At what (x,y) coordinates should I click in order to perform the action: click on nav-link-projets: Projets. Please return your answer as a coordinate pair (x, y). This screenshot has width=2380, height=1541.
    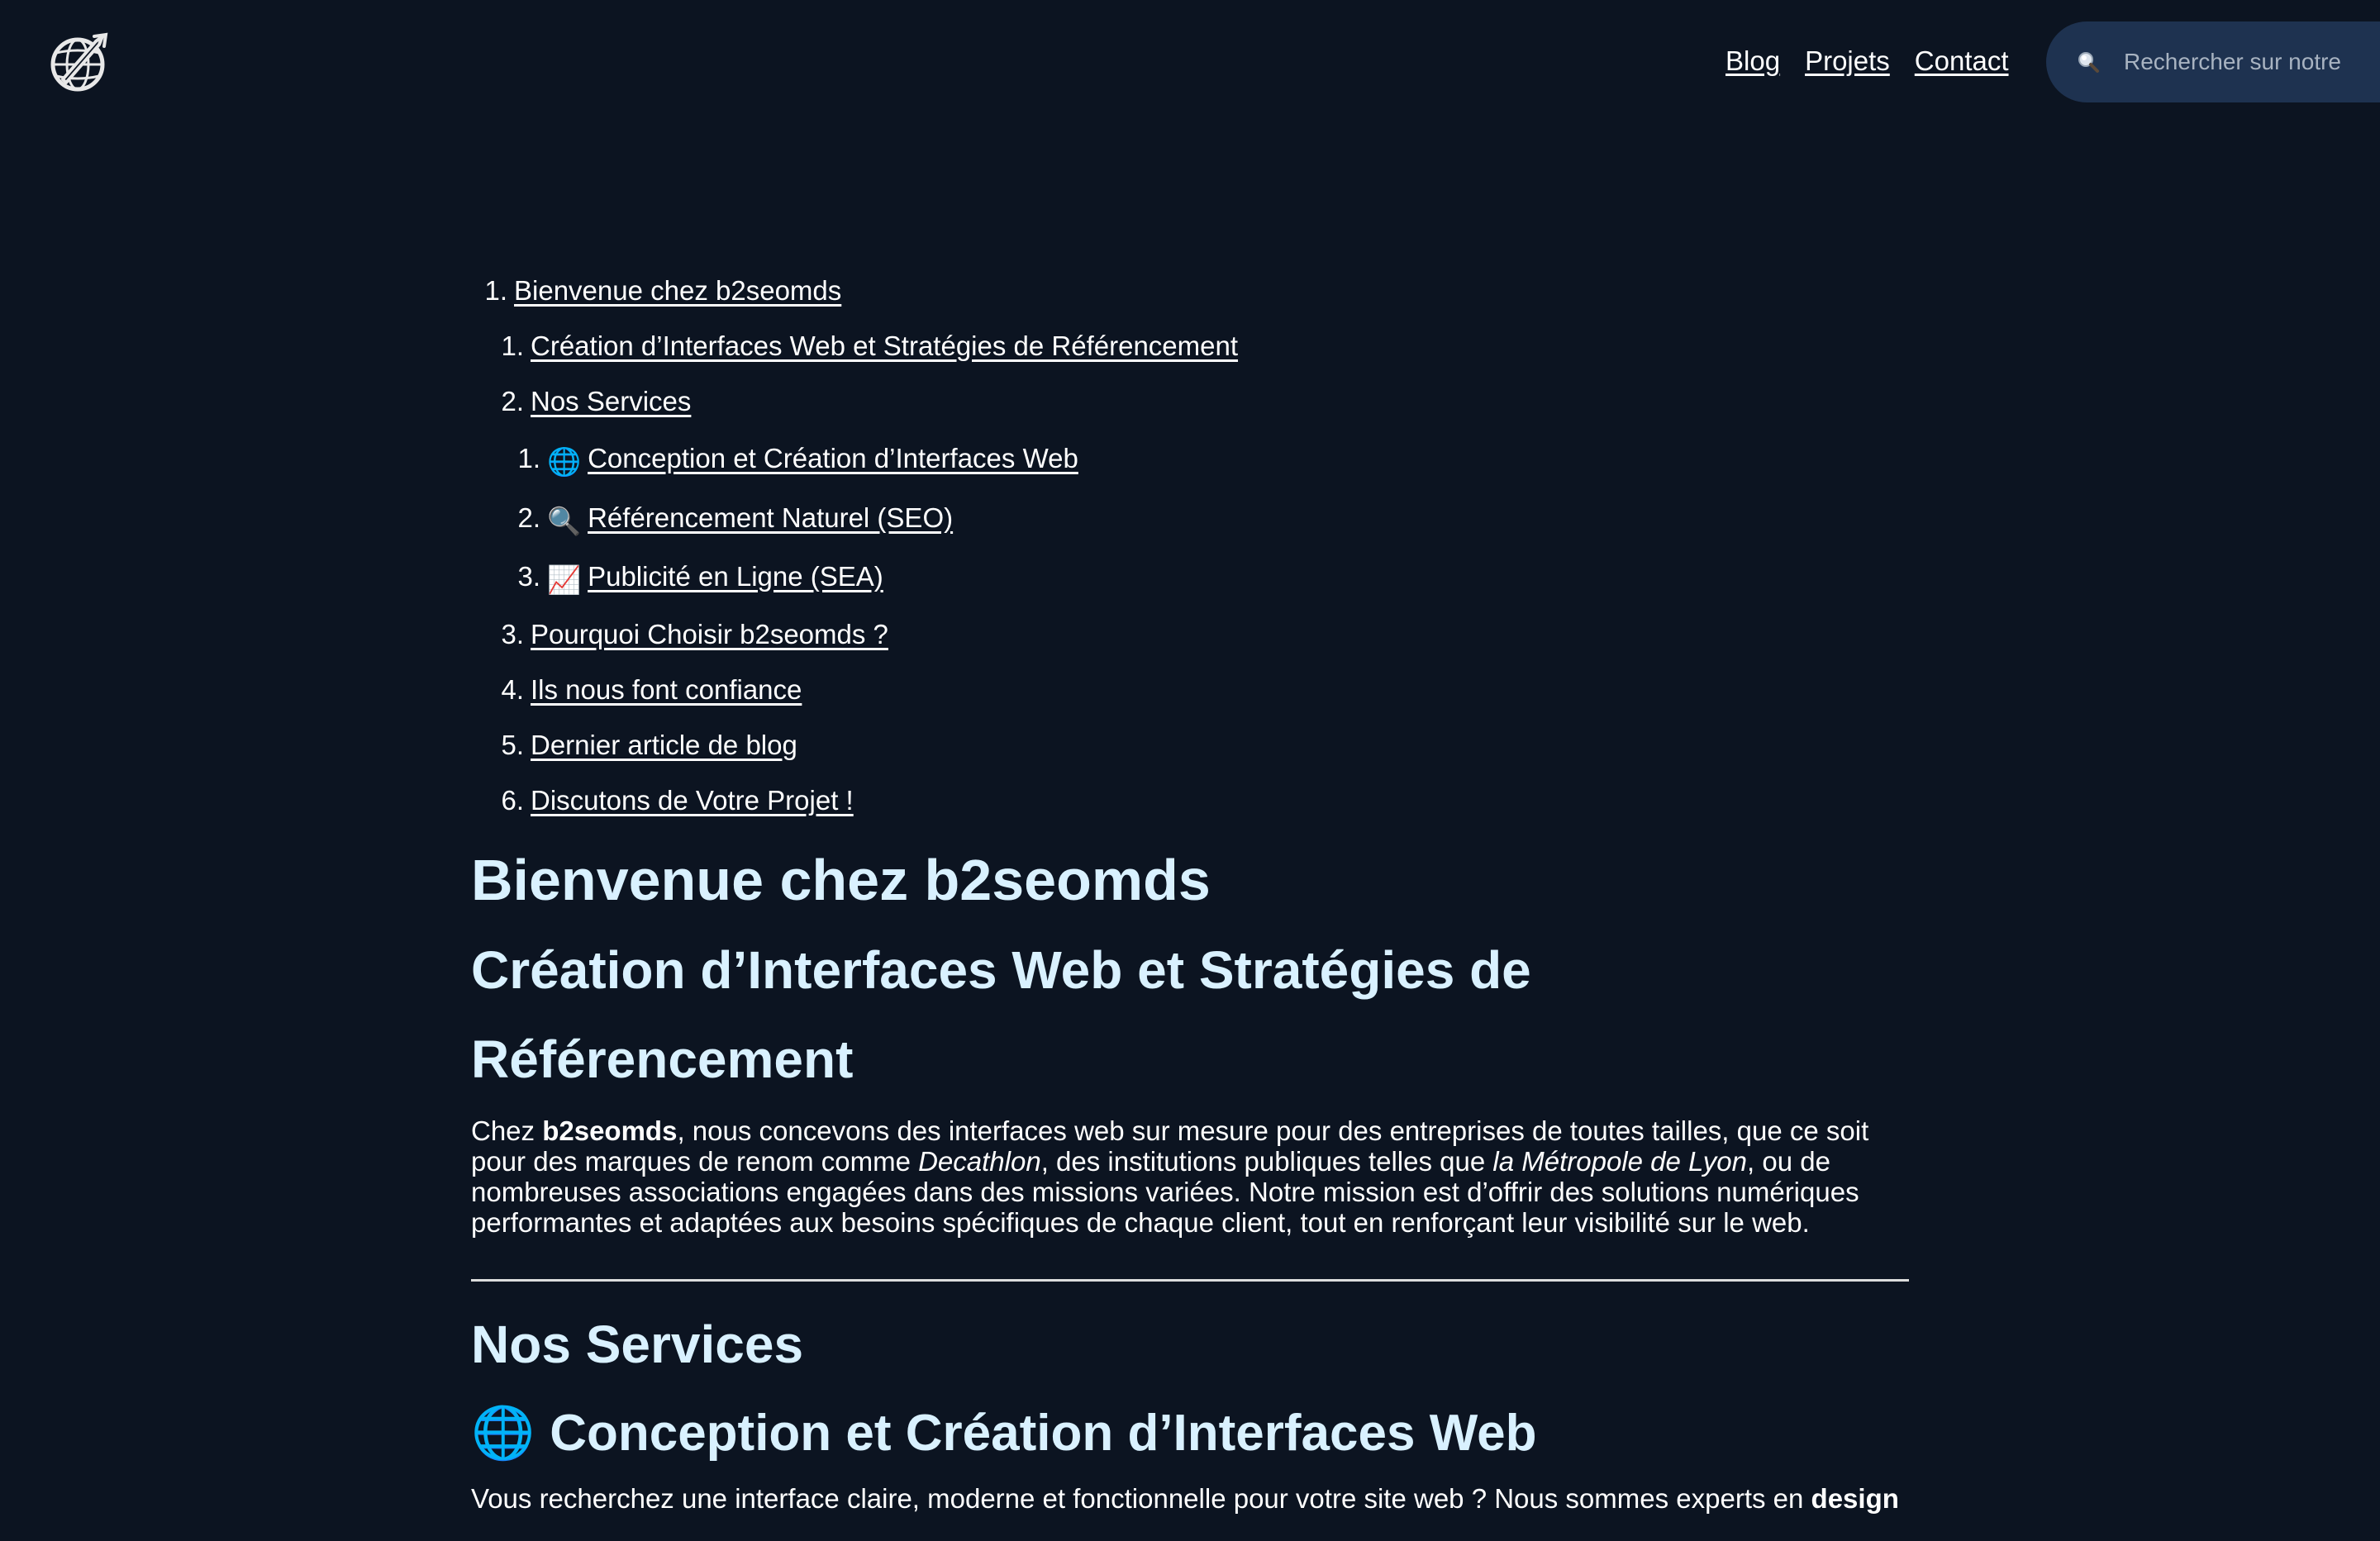
    Looking at the image, I should click on (1847, 61).